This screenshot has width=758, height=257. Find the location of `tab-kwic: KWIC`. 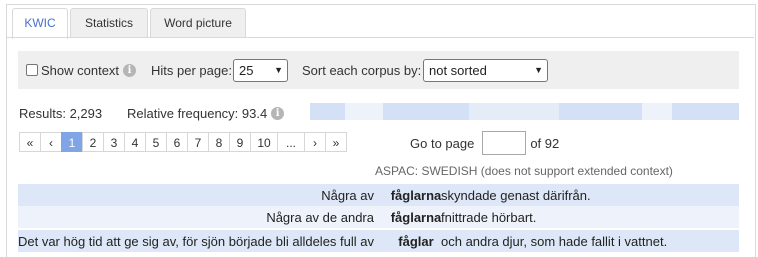

tab-kwic: KWIC is located at coordinates (40, 23).